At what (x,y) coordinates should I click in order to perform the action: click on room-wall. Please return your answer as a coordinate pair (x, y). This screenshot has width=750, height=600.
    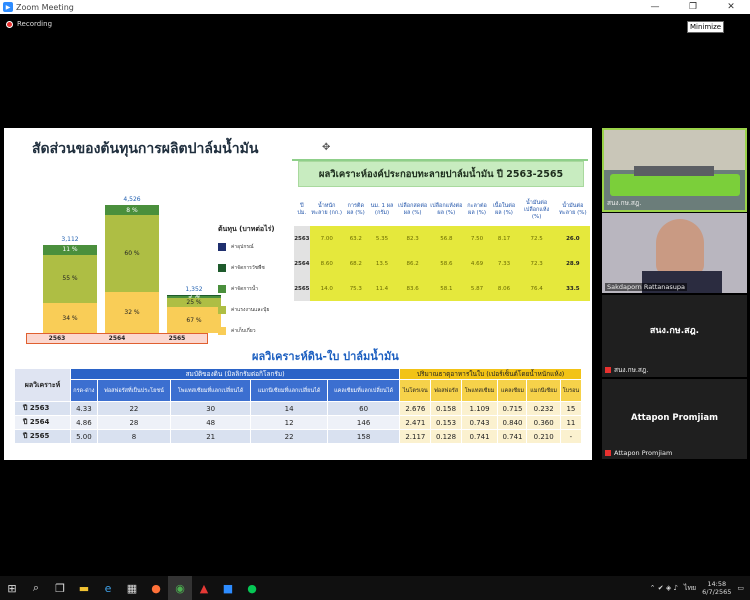
    Looking at the image, I should click on (674, 150).